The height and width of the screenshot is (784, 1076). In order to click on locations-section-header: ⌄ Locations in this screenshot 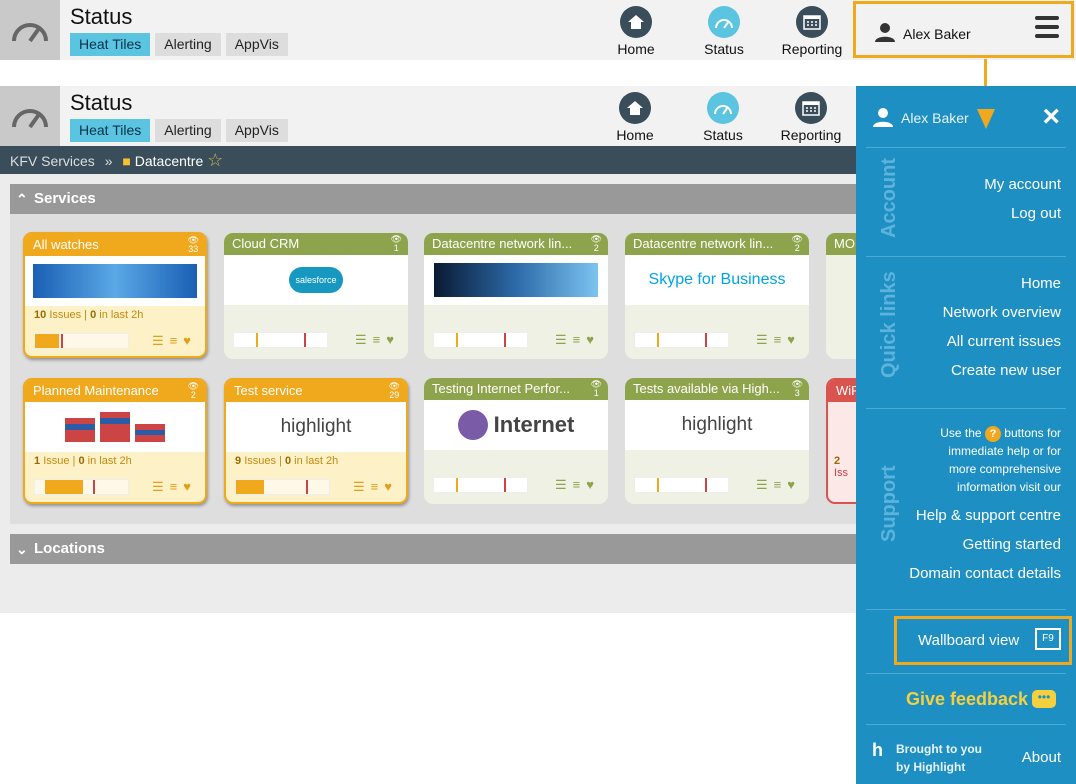, I will do `click(433, 549)`.